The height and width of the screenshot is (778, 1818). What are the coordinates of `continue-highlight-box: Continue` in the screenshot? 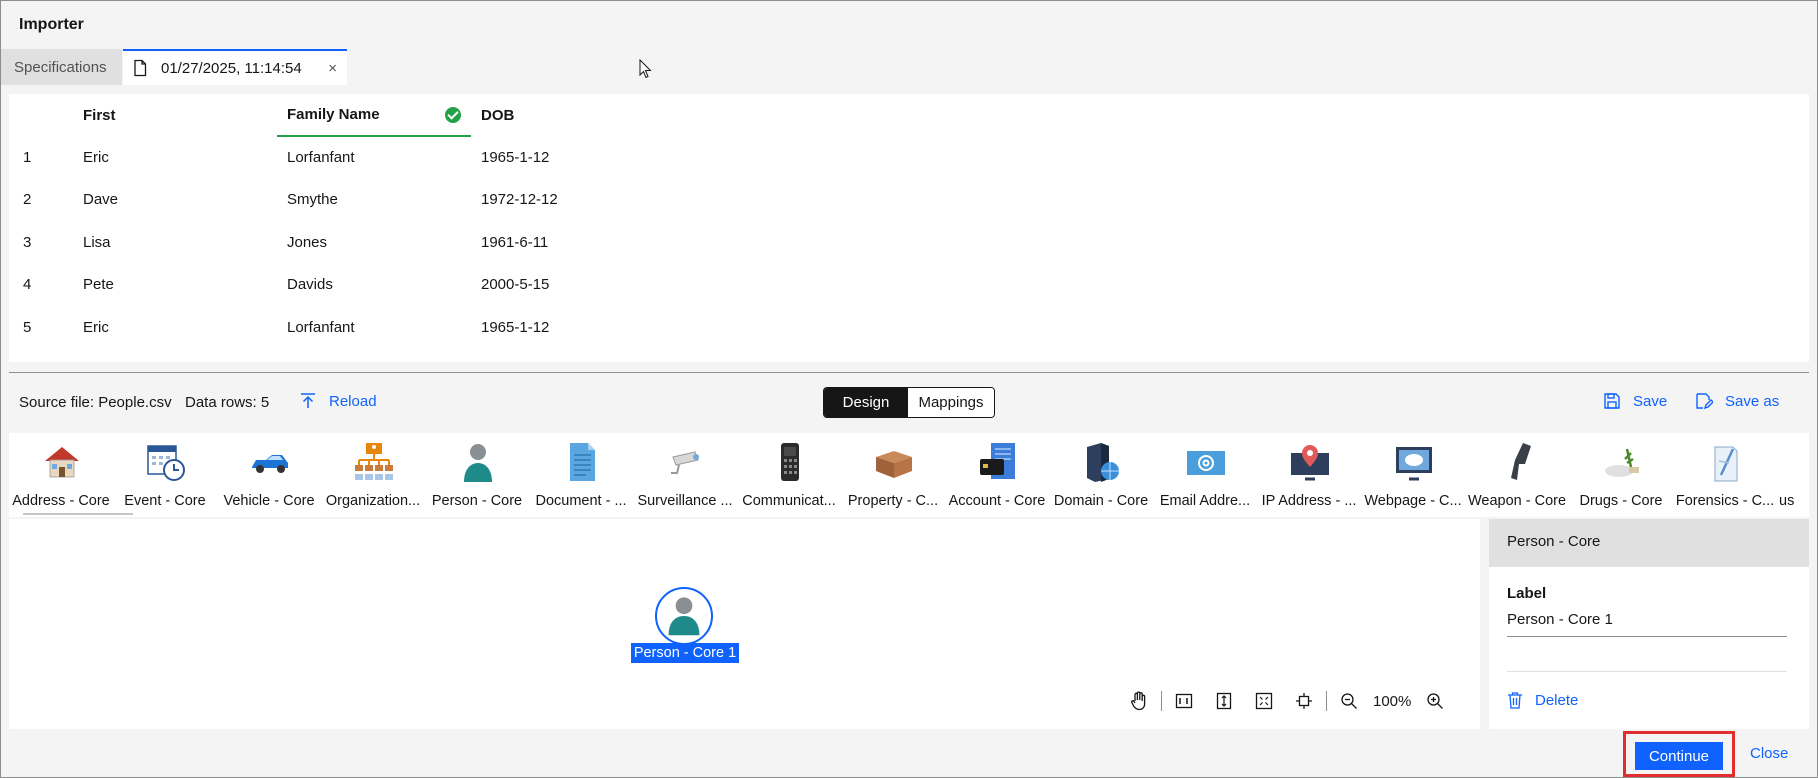 It's located at (1679, 754).